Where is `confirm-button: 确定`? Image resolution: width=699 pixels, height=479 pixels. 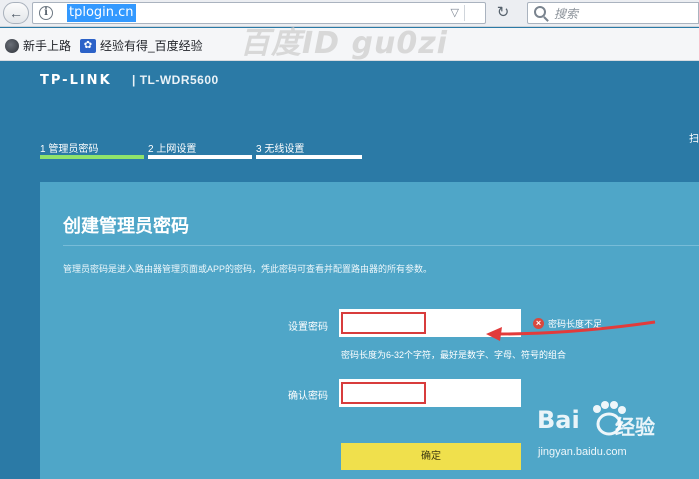
confirm-button: 确定 is located at coordinates (431, 456).